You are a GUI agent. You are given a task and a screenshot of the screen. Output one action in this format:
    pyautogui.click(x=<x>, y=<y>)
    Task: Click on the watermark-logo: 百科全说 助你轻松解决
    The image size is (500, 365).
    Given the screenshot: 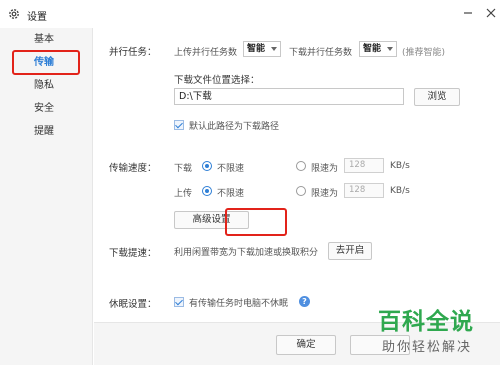 What is the action you would take?
    pyautogui.click(x=433, y=331)
    